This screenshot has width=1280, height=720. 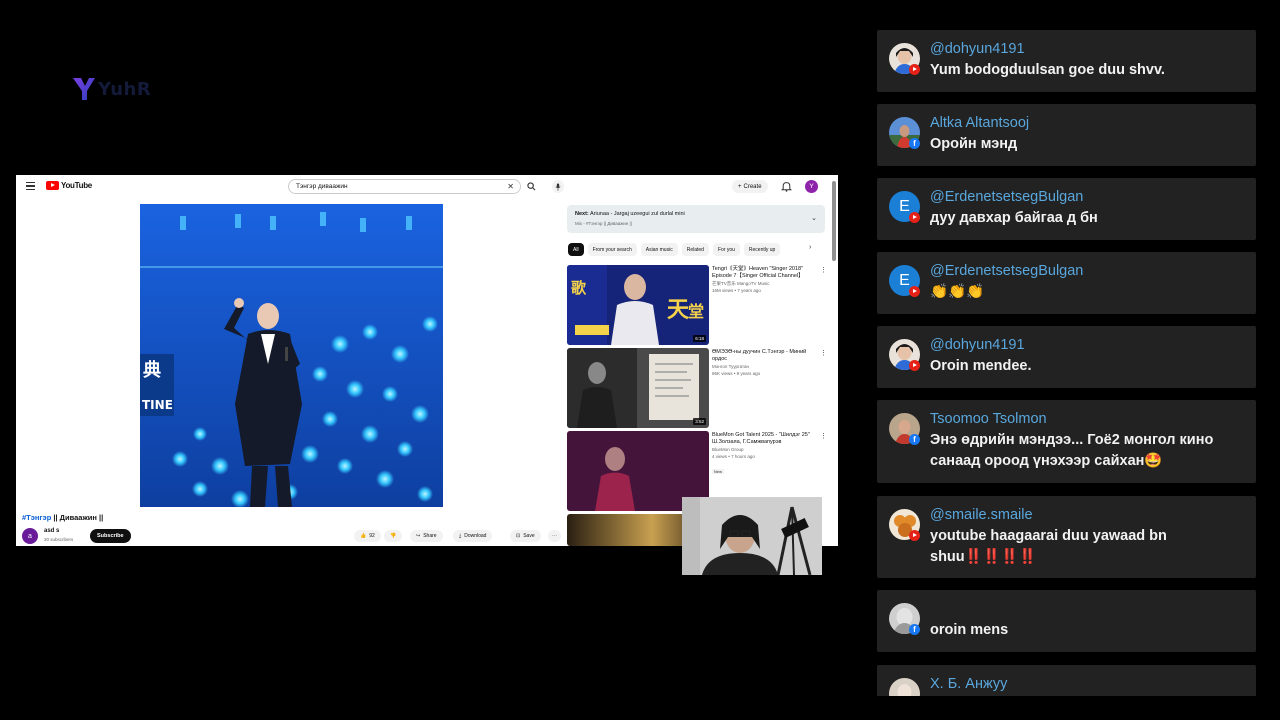 I want to click on search-button, so click(x=531, y=186).